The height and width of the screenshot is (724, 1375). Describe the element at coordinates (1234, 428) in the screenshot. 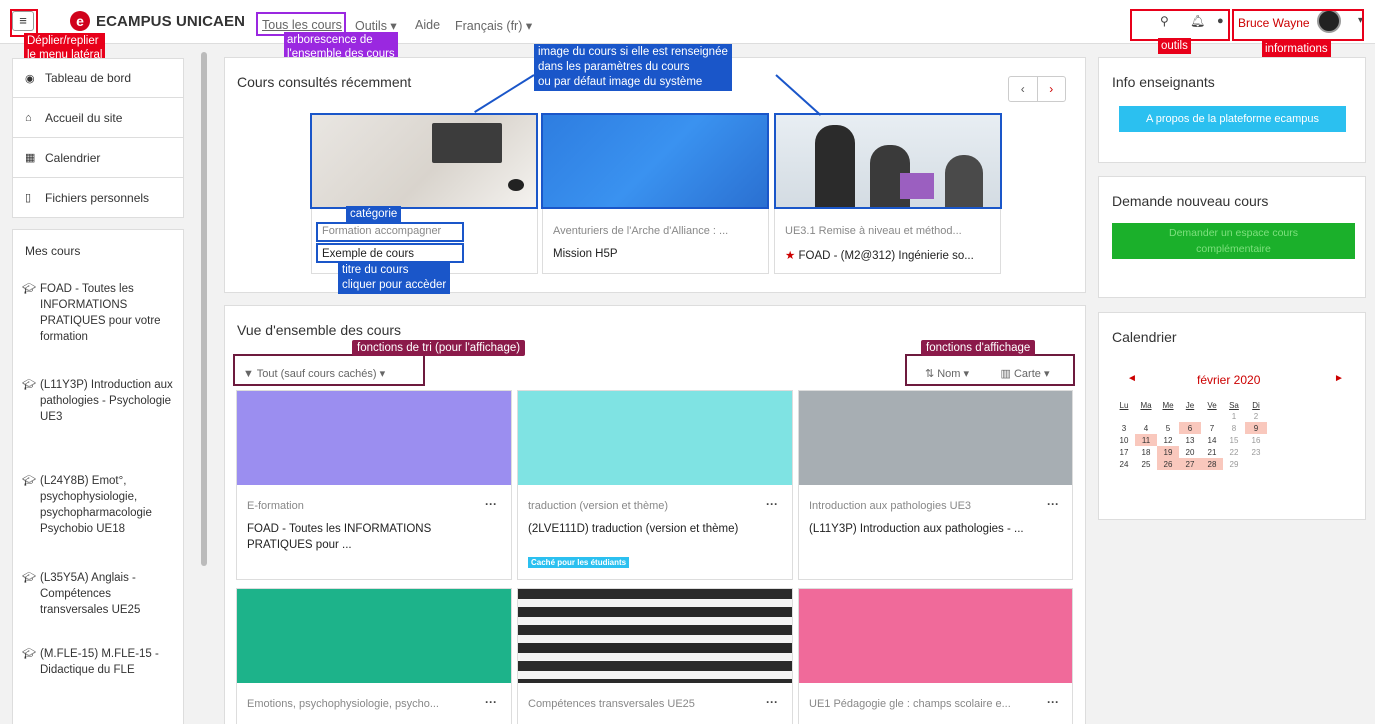

I see `calendar-day: 8` at that location.